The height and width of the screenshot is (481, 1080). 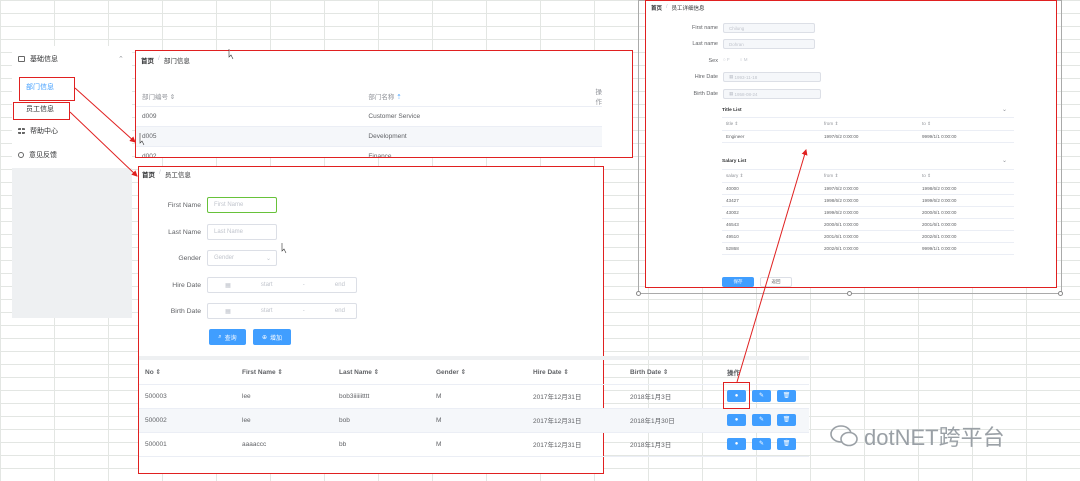 I want to click on arrow-to-employee-panel, so click(x=103, y=144).